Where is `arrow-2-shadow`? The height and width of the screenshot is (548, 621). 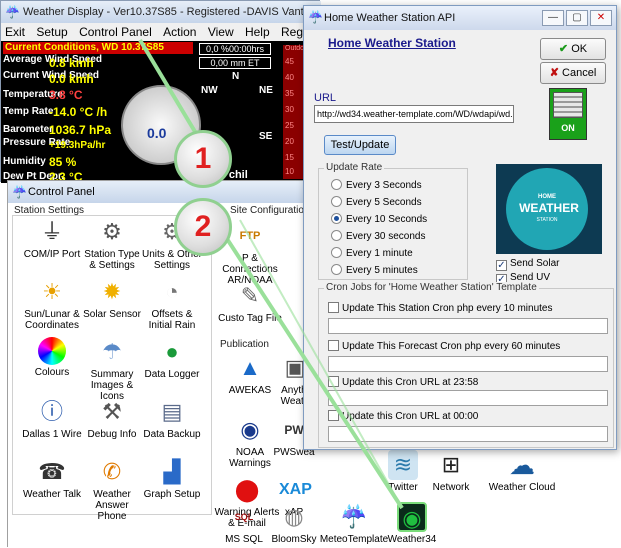
arrow-2-shadow is located at coordinates (321, 364).